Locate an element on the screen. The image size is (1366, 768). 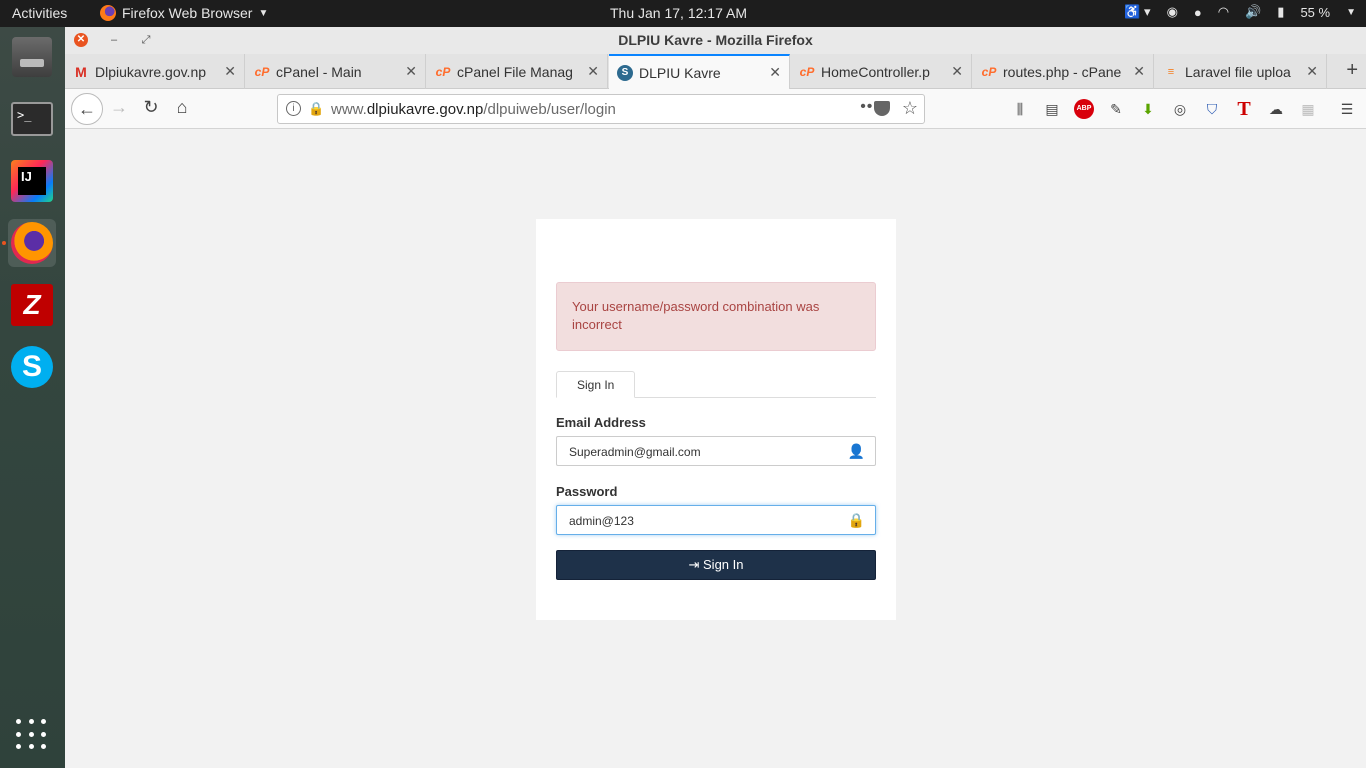
library-icon: ⫼ is located at coordinates (1020, 109).